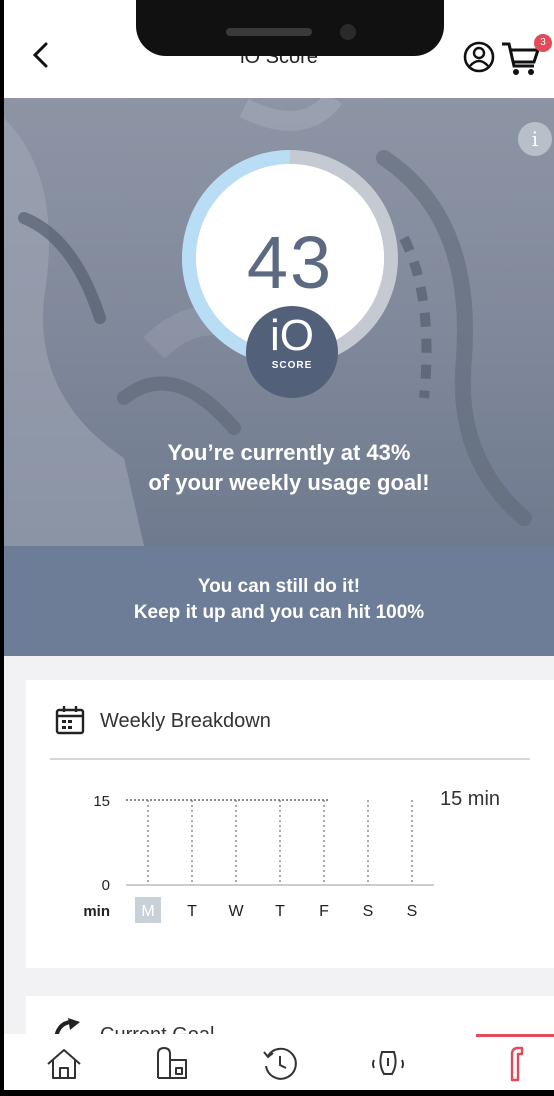  What do you see at coordinates (388, 1064) in the screenshot?
I see `tips-icon` at bounding box center [388, 1064].